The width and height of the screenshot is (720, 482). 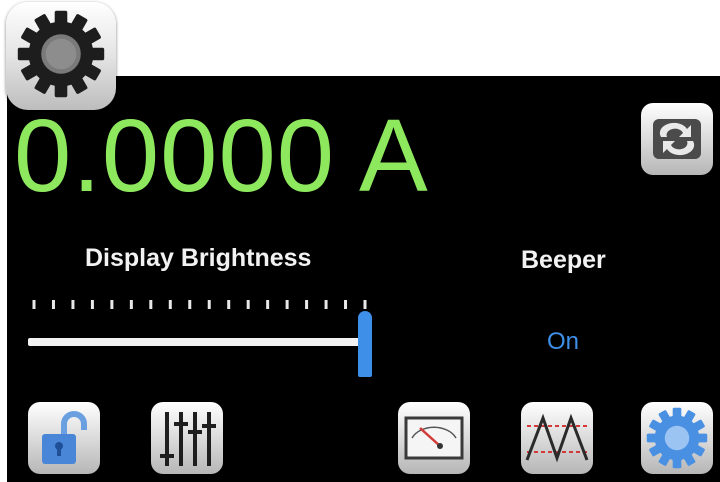 What do you see at coordinates (221, 155) in the screenshot?
I see `current-readout: 0.0000 A` at bounding box center [221, 155].